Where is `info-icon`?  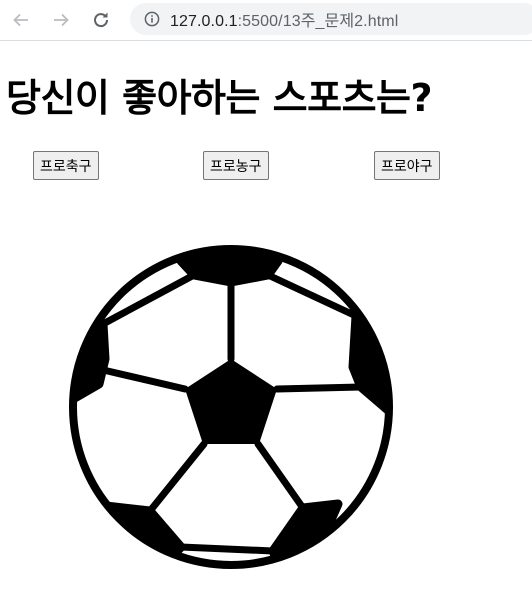 info-icon is located at coordinates (152, 19).